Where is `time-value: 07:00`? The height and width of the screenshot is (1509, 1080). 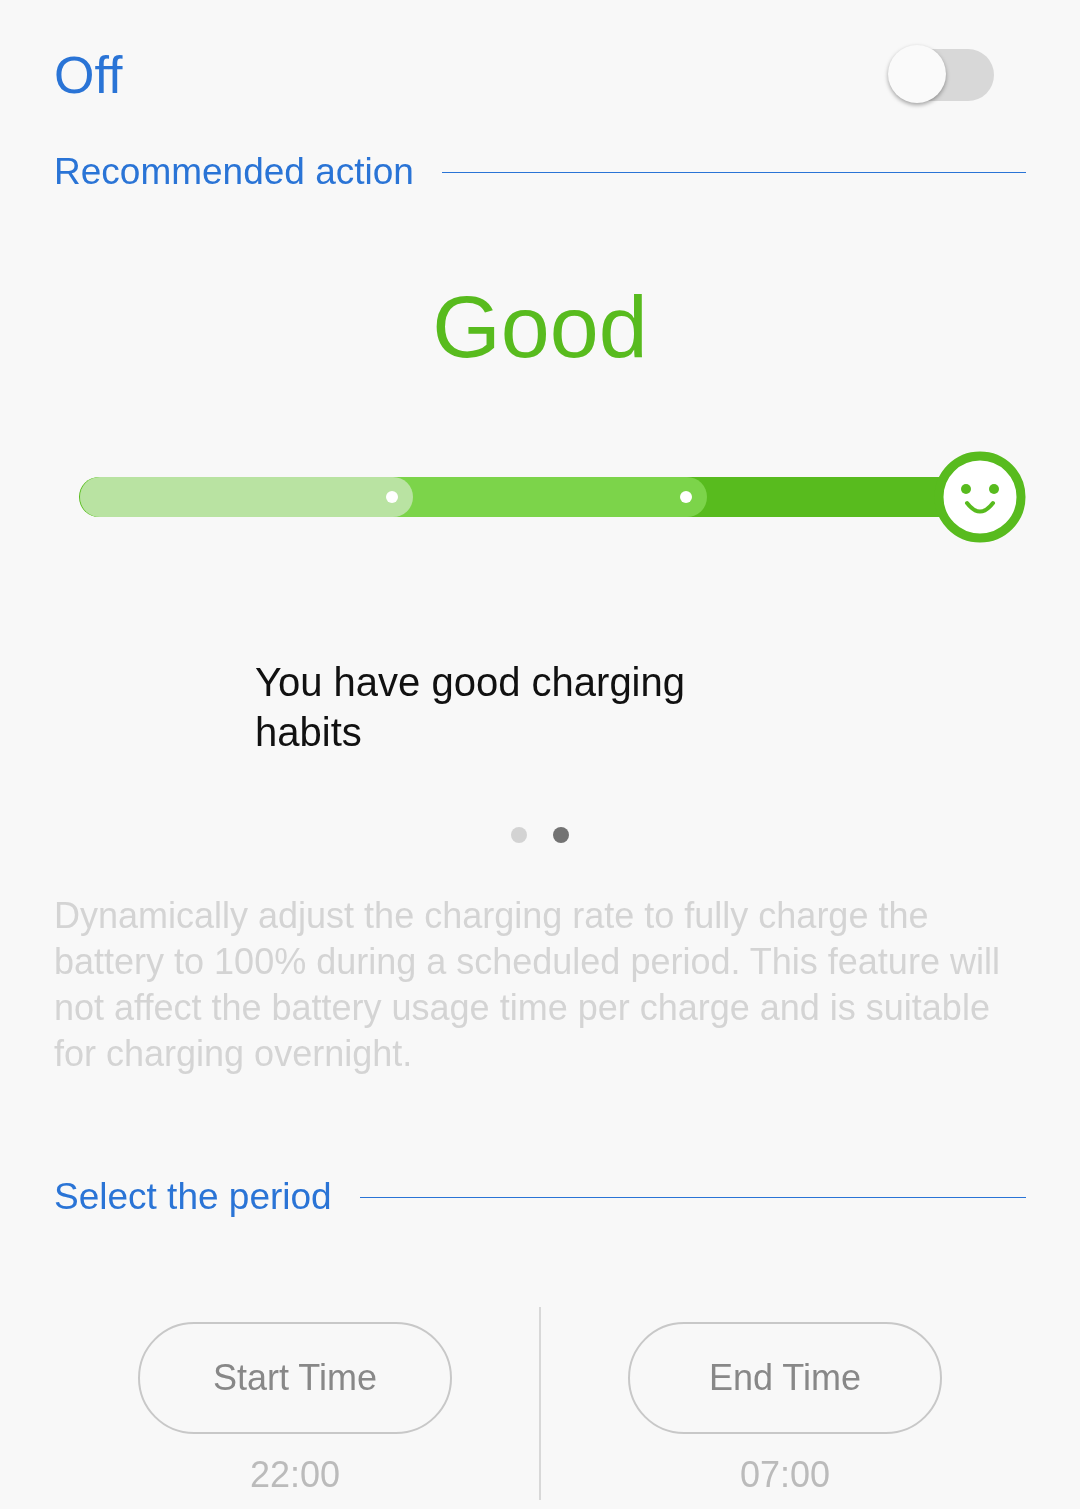
time-value: 07:00 is located at coordinates (785, 1475).